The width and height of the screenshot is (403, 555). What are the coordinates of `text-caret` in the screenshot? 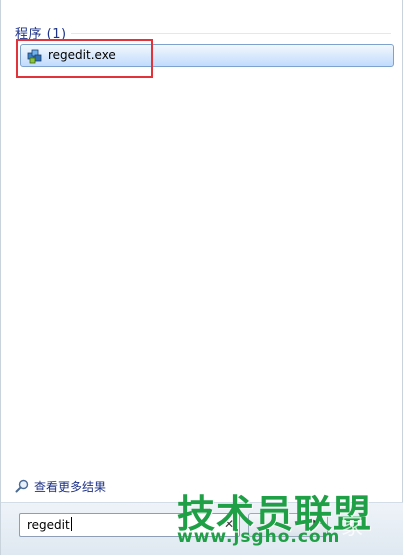 It's located at (71, 524).